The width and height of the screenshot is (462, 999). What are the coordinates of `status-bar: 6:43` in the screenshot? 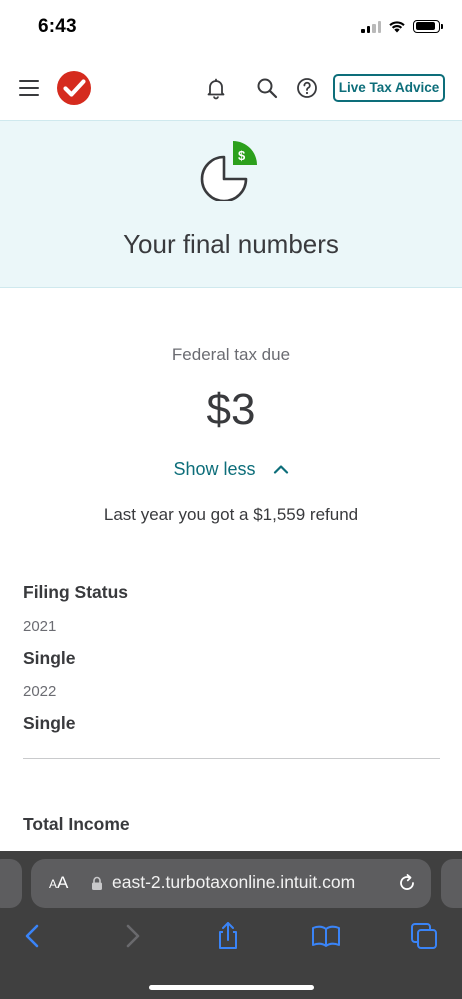 It's located at (231, 28).